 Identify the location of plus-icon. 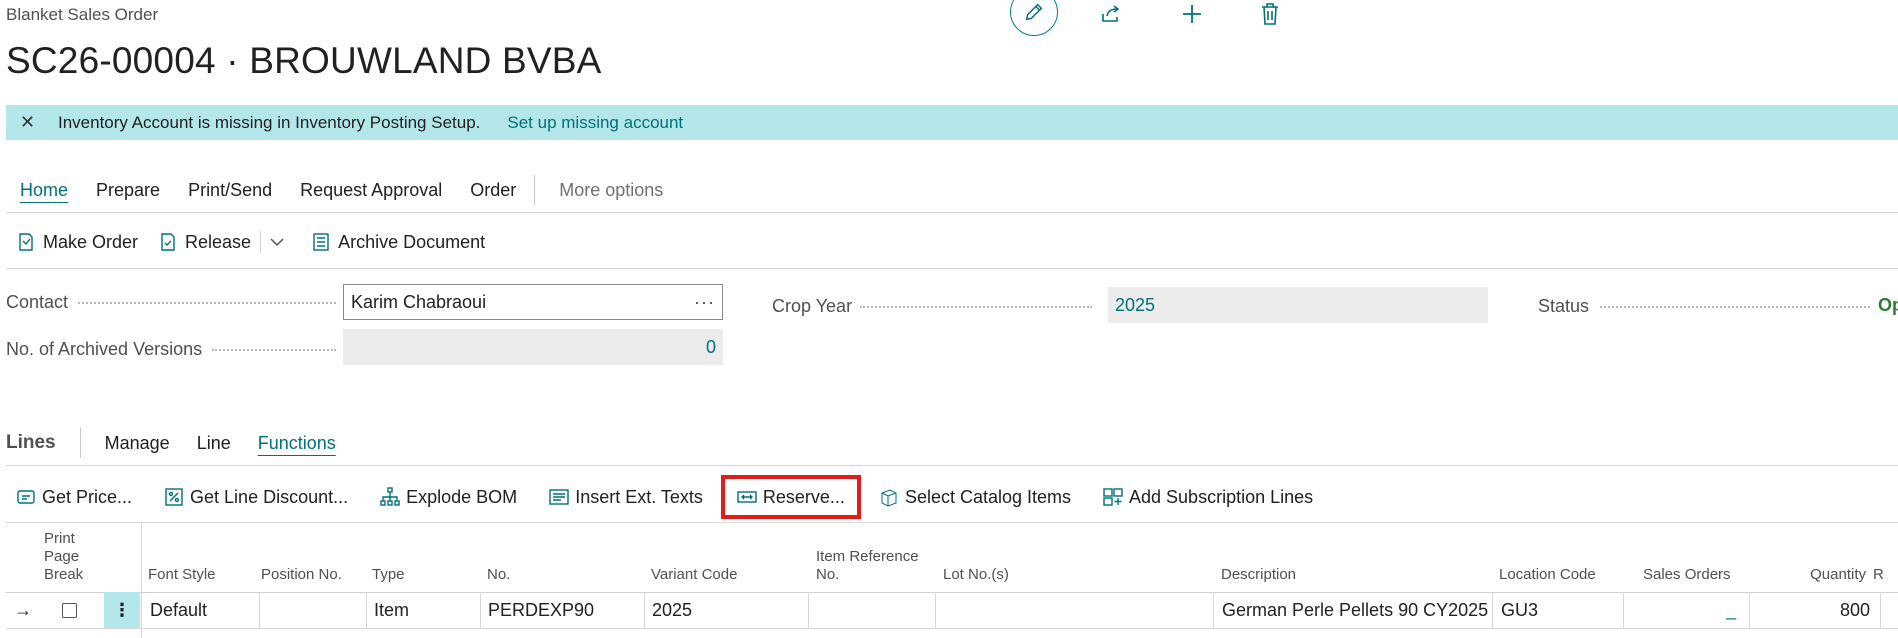
(1192, 14).